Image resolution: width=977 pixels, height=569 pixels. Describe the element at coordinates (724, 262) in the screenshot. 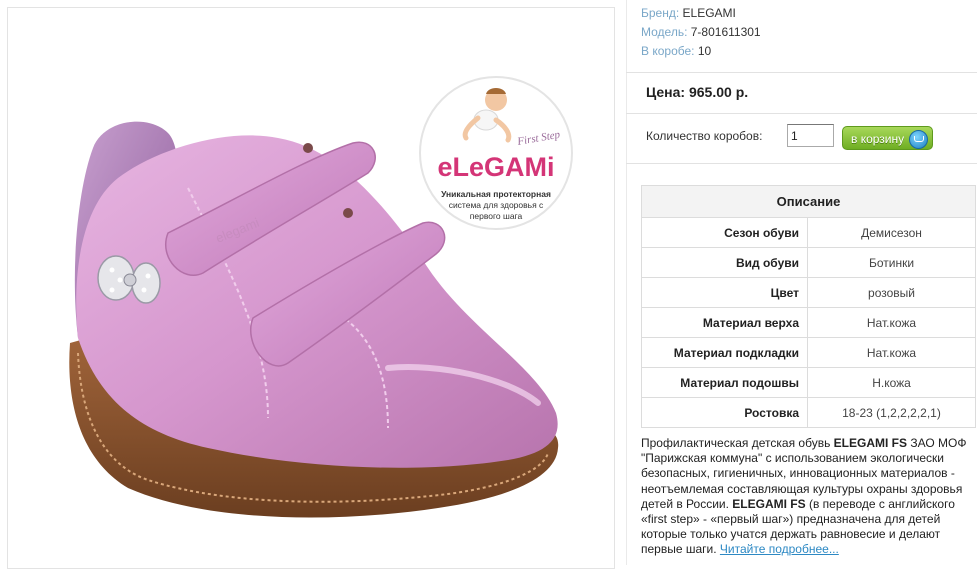

I see `spec-key: Вид обуви` at that location.